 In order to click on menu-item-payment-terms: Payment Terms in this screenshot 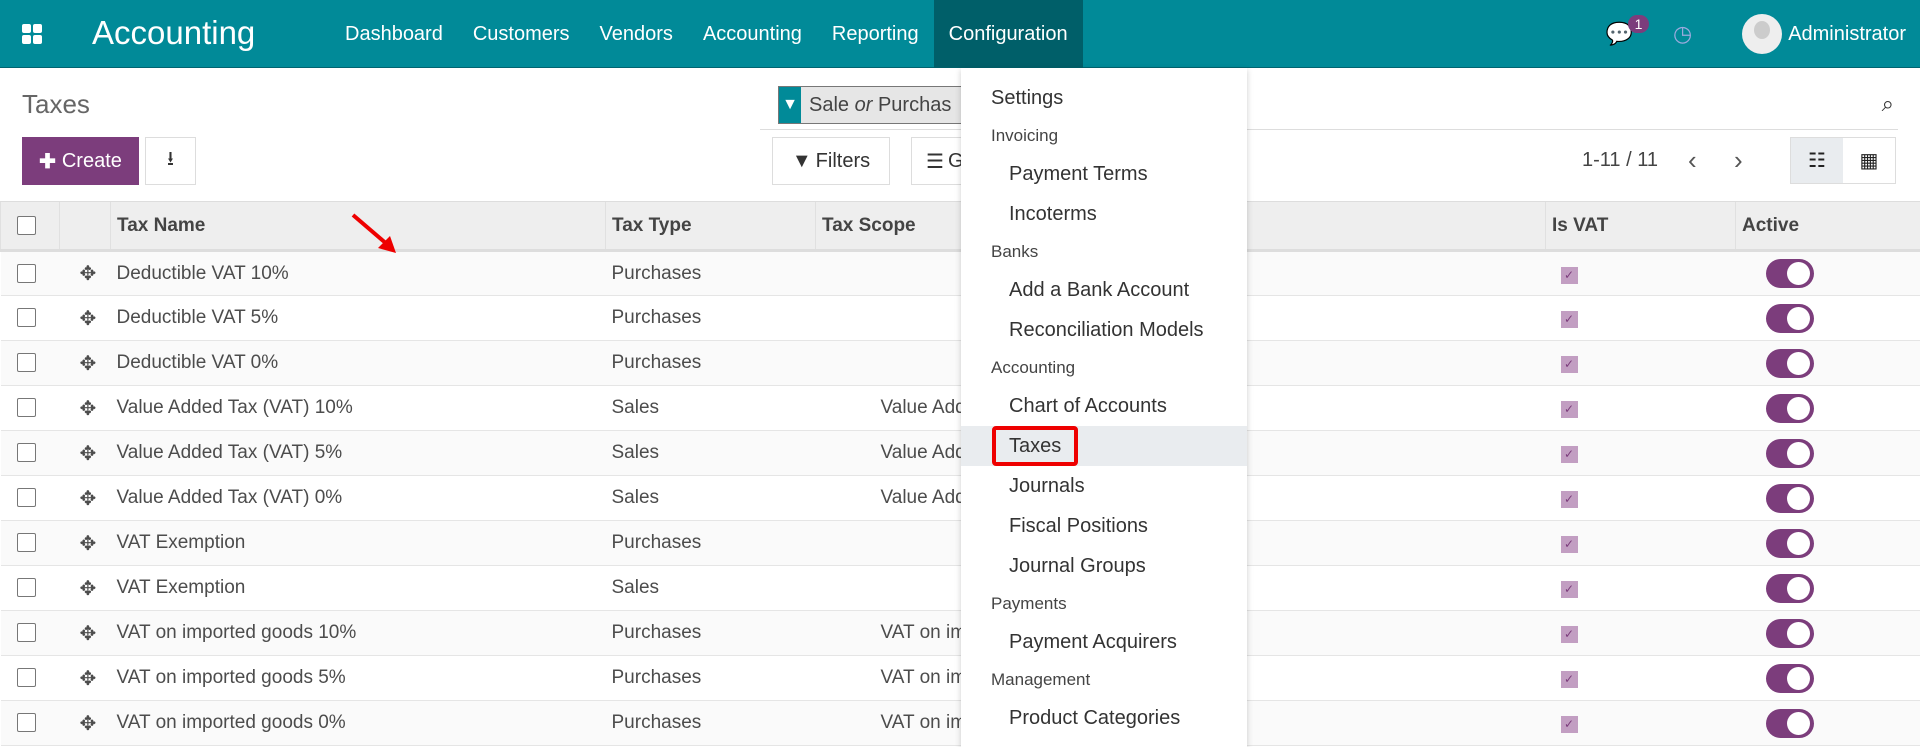, I will do `click(1104, 174)`.